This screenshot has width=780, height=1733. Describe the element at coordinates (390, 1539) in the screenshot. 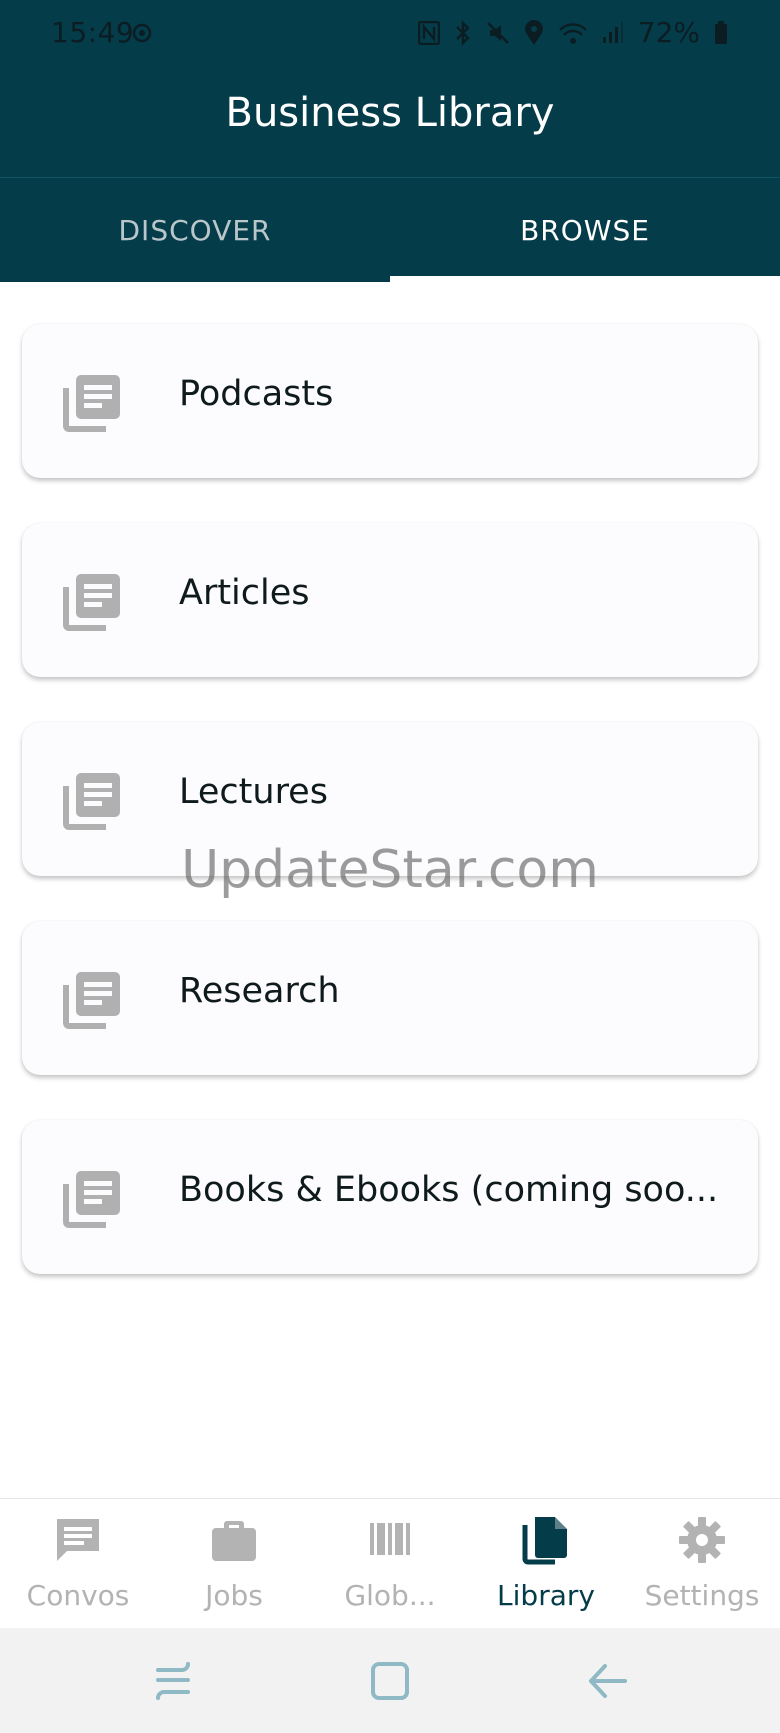

I see `barcode-icon` at that location.